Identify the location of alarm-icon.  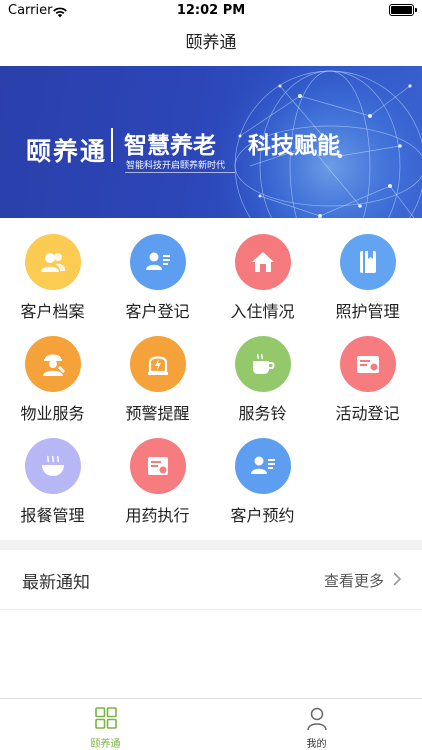
(157, 364).